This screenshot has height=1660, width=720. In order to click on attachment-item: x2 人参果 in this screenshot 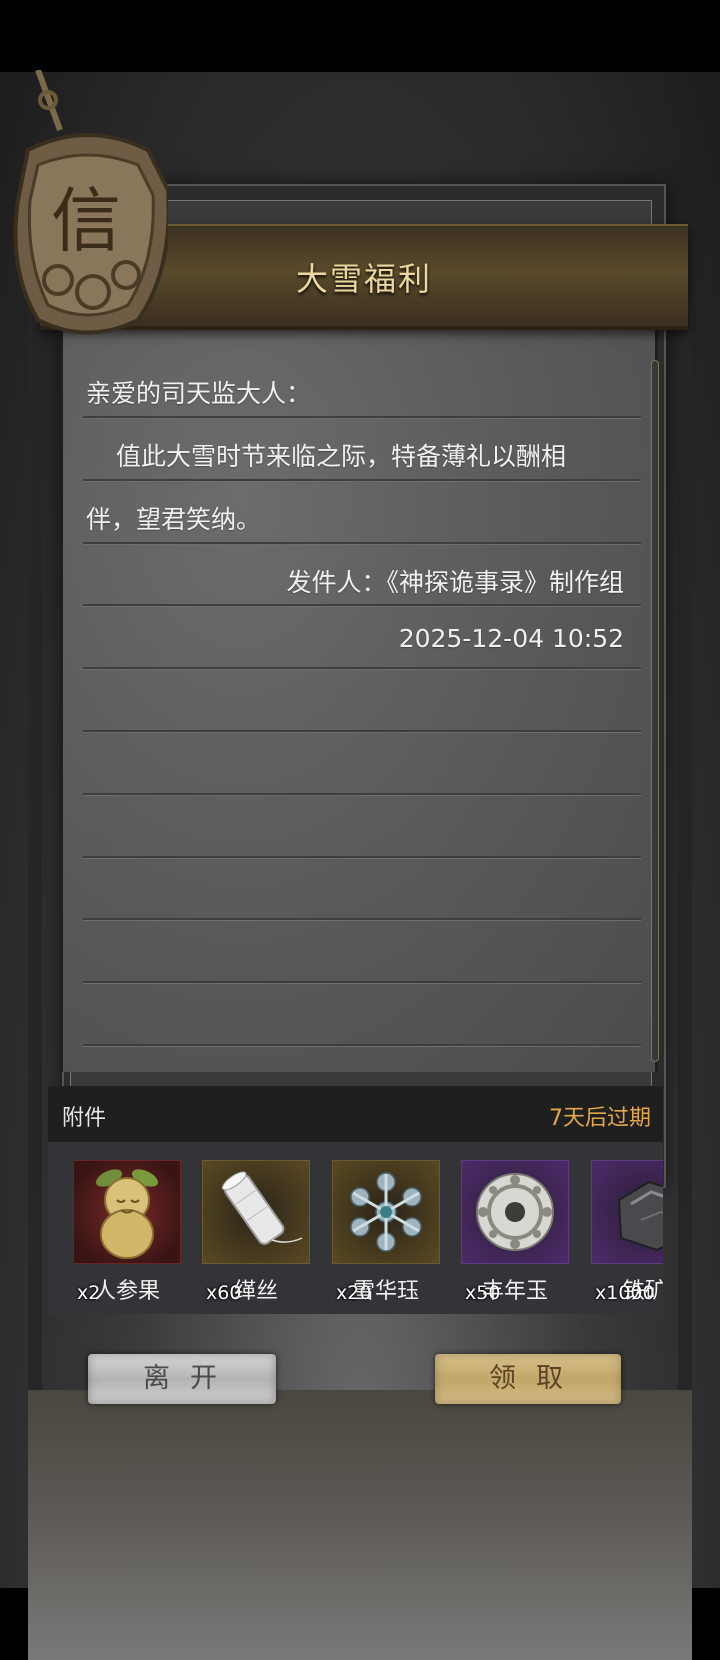, I will do `click(127, 1235)`.